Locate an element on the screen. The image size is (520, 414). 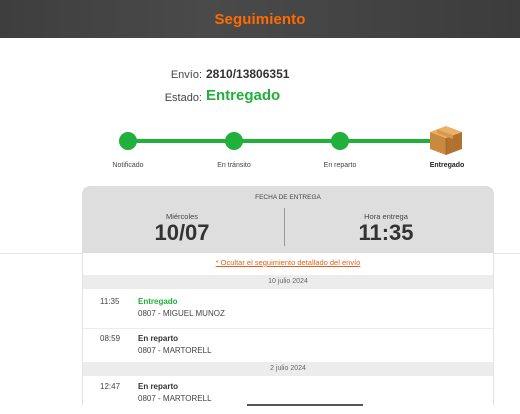
delivery-time: 11:35 is located at coordinates (386, 232).